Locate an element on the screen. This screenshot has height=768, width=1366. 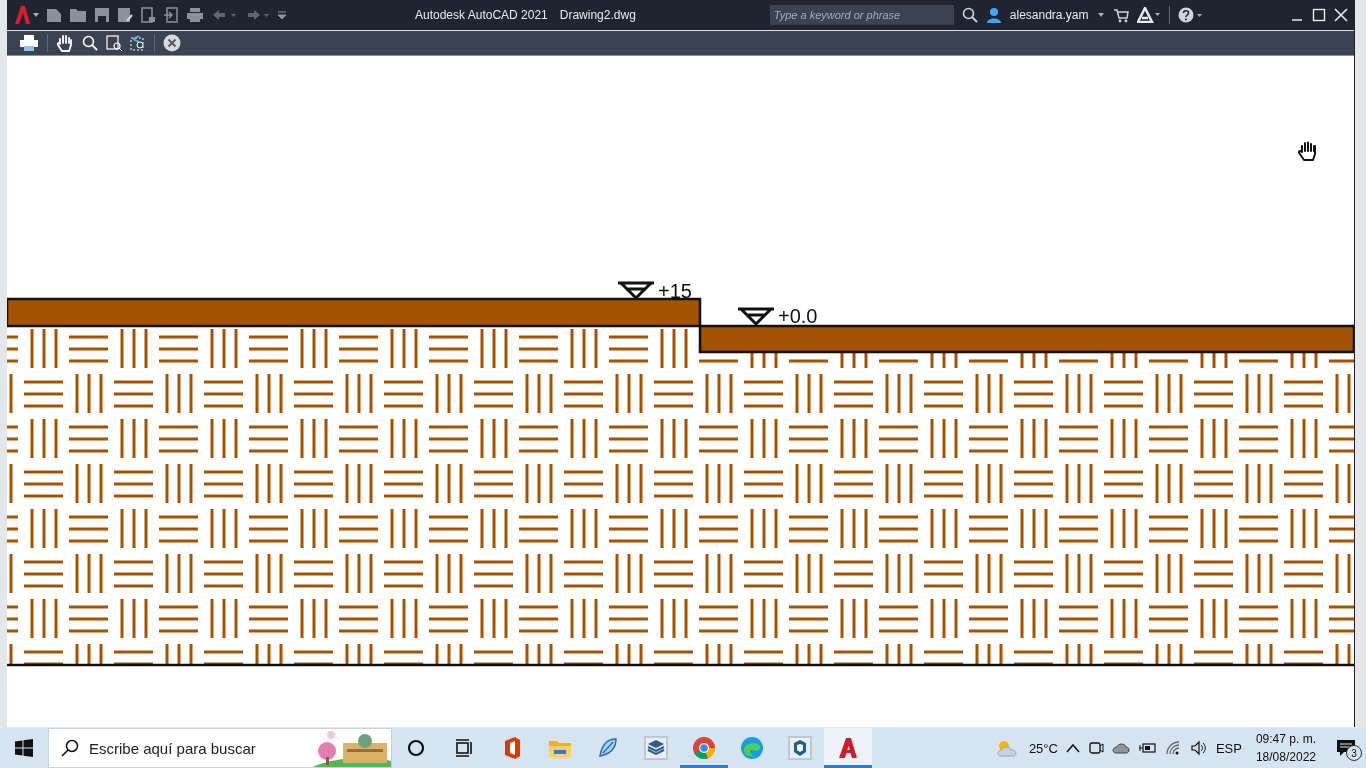
search-input: Escribe aquí para buscar is located at coordinates (196, 748).